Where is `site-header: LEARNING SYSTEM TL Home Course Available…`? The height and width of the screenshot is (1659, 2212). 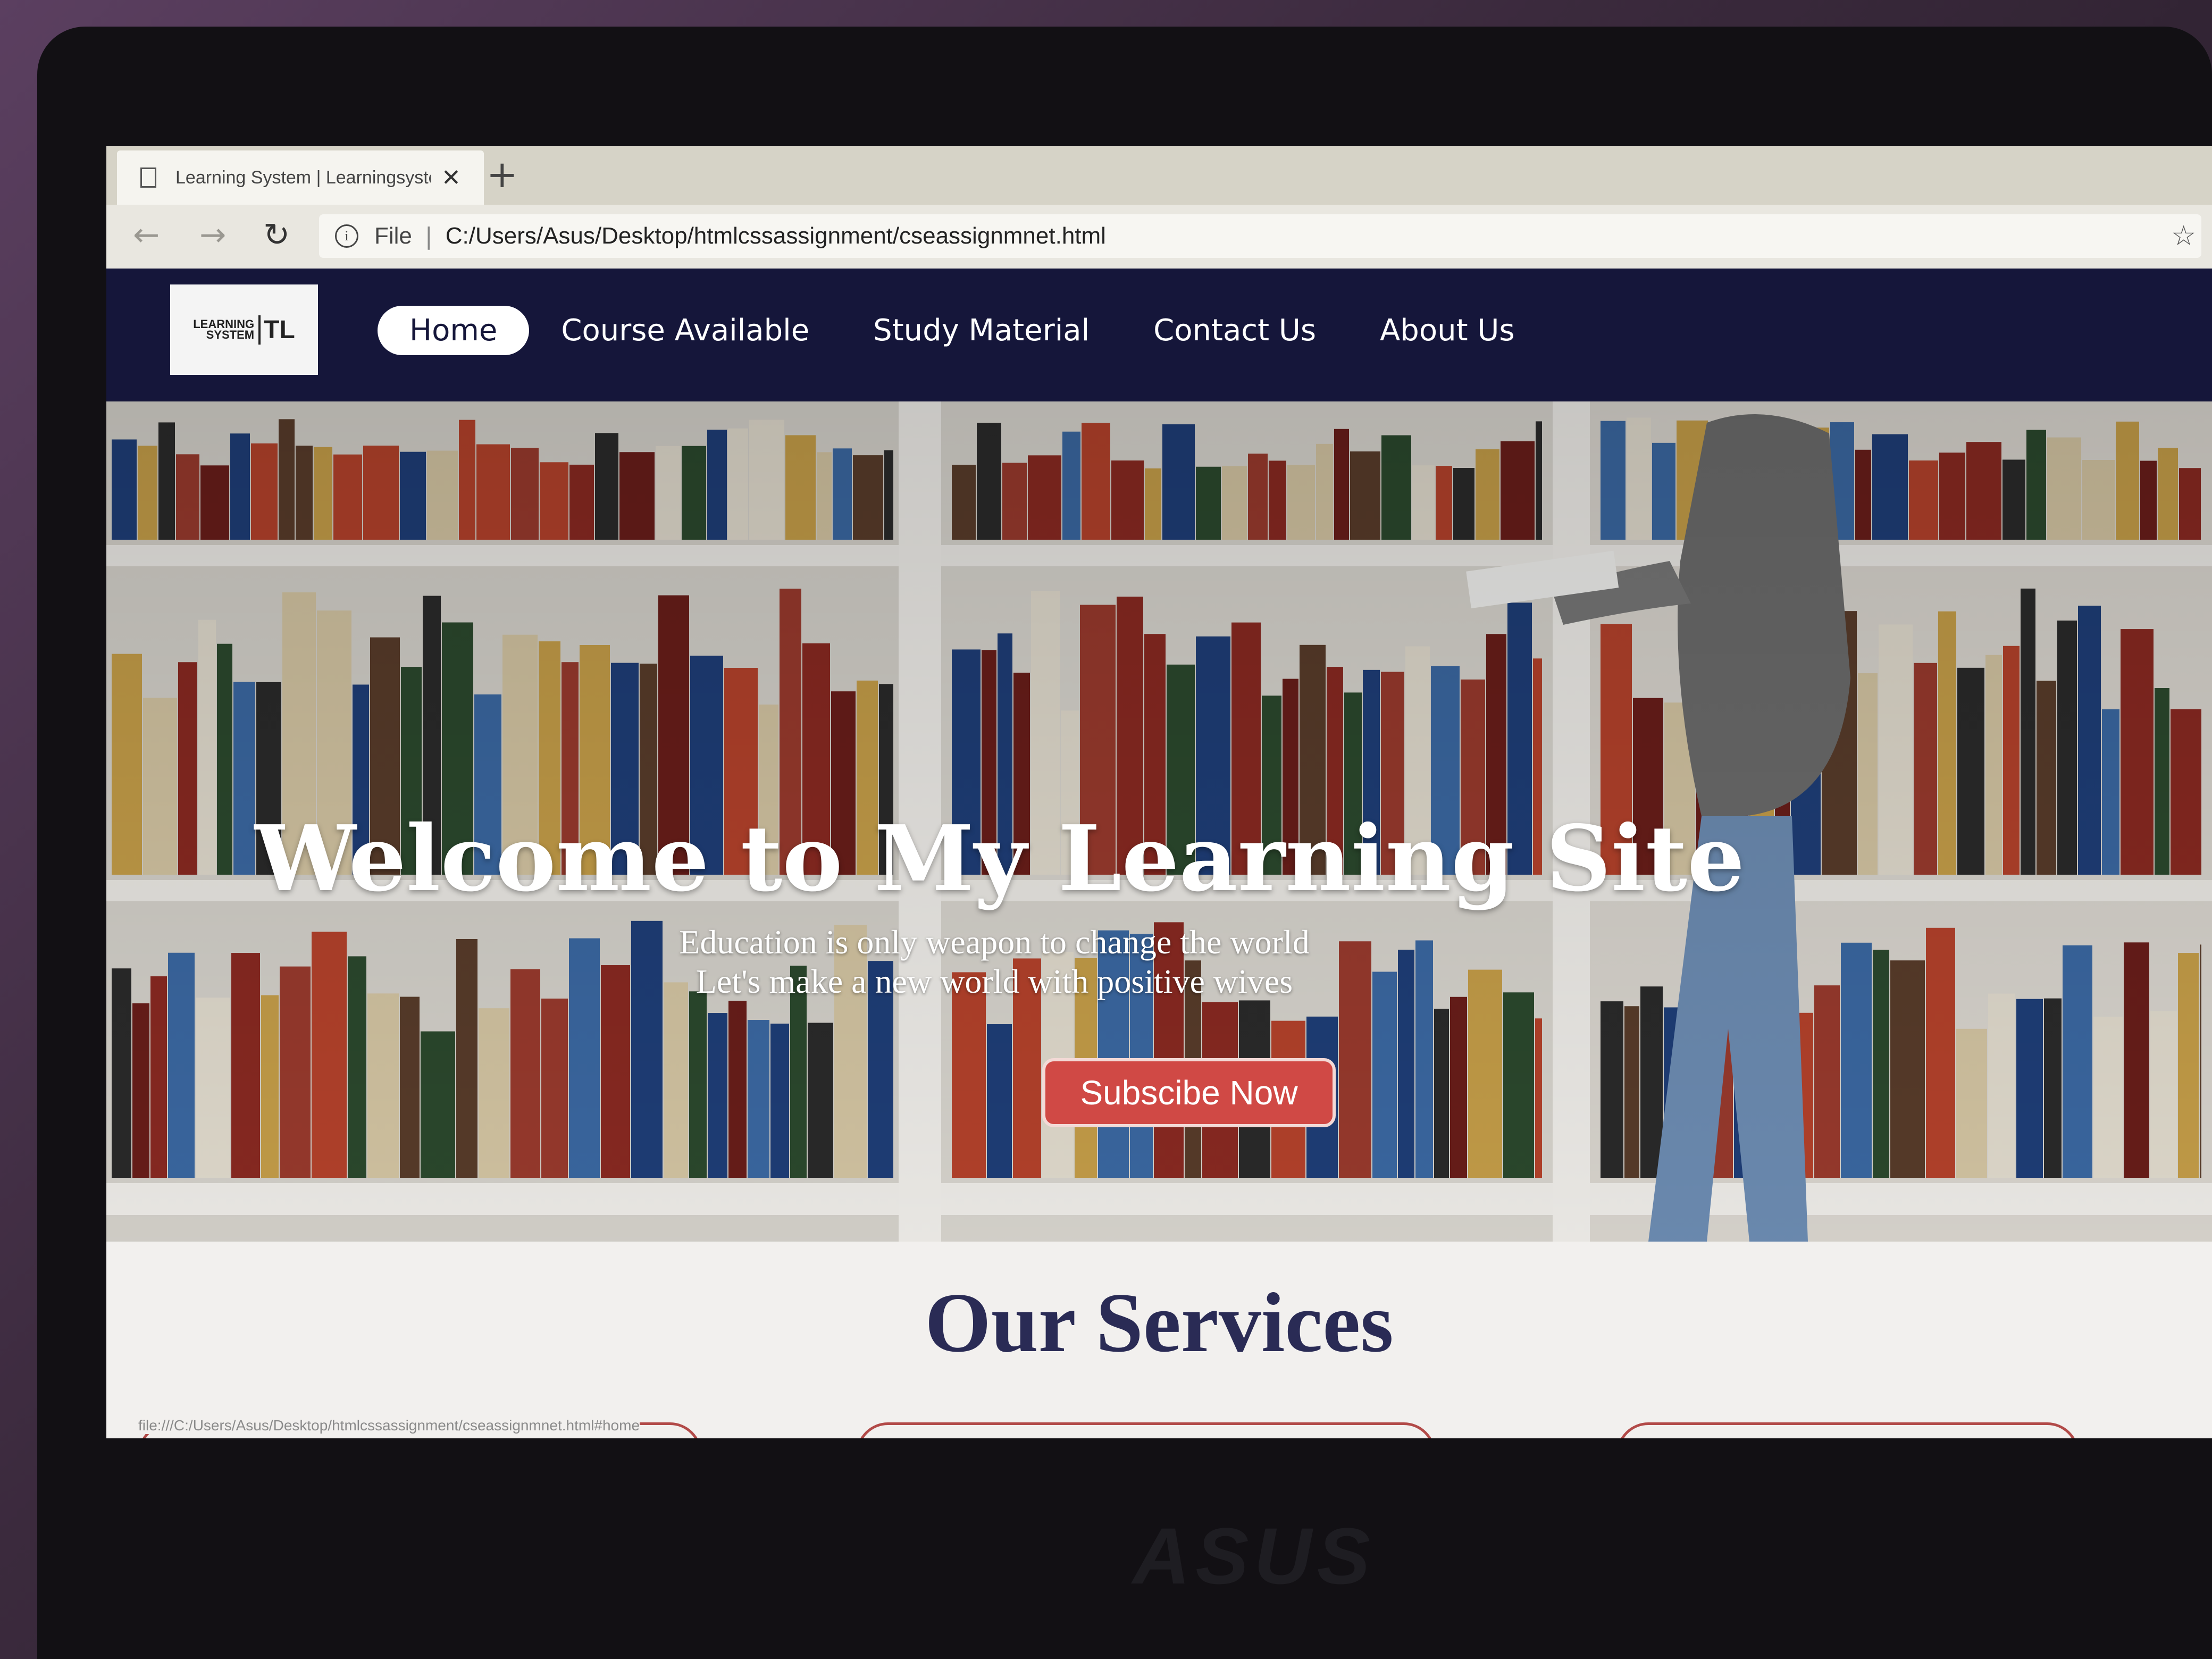
site-header: LEARNING SYSTEM TL Home Course Available… is located at coordinates (1159, 340).